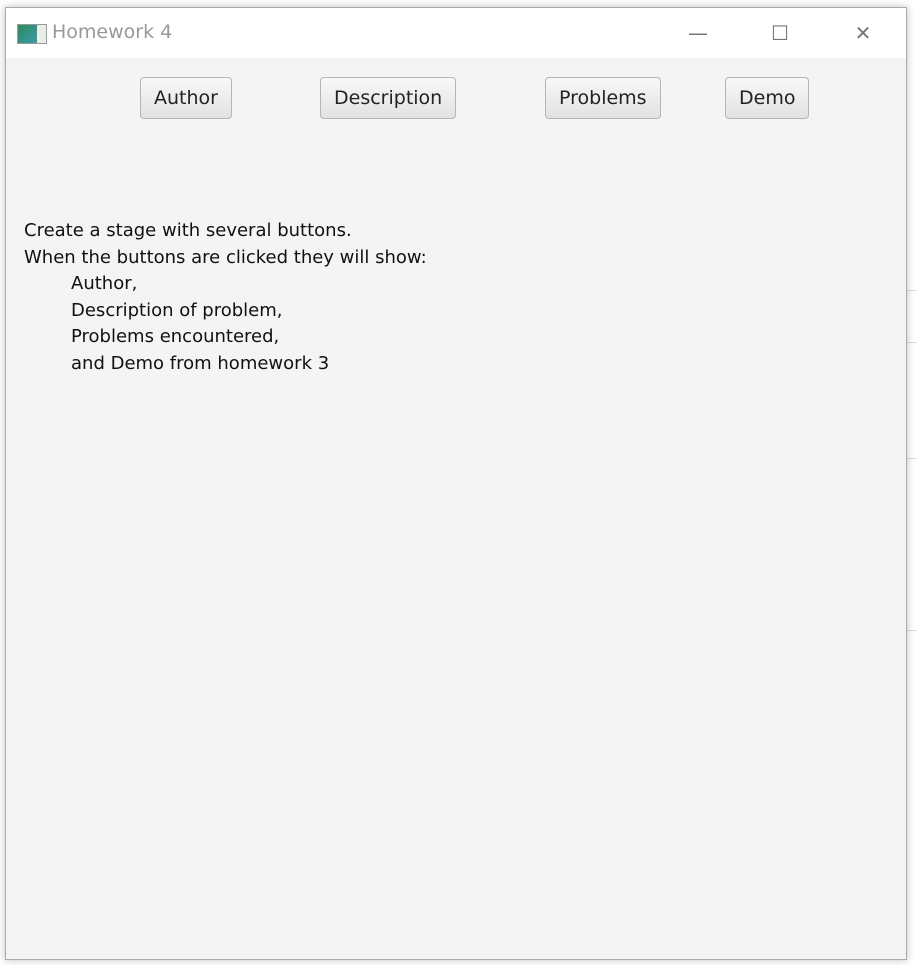  What do you see at coordinates (177, 310) in the screenshot?
I see `list-item: Description of problem,` at bounding box center [177, 310].